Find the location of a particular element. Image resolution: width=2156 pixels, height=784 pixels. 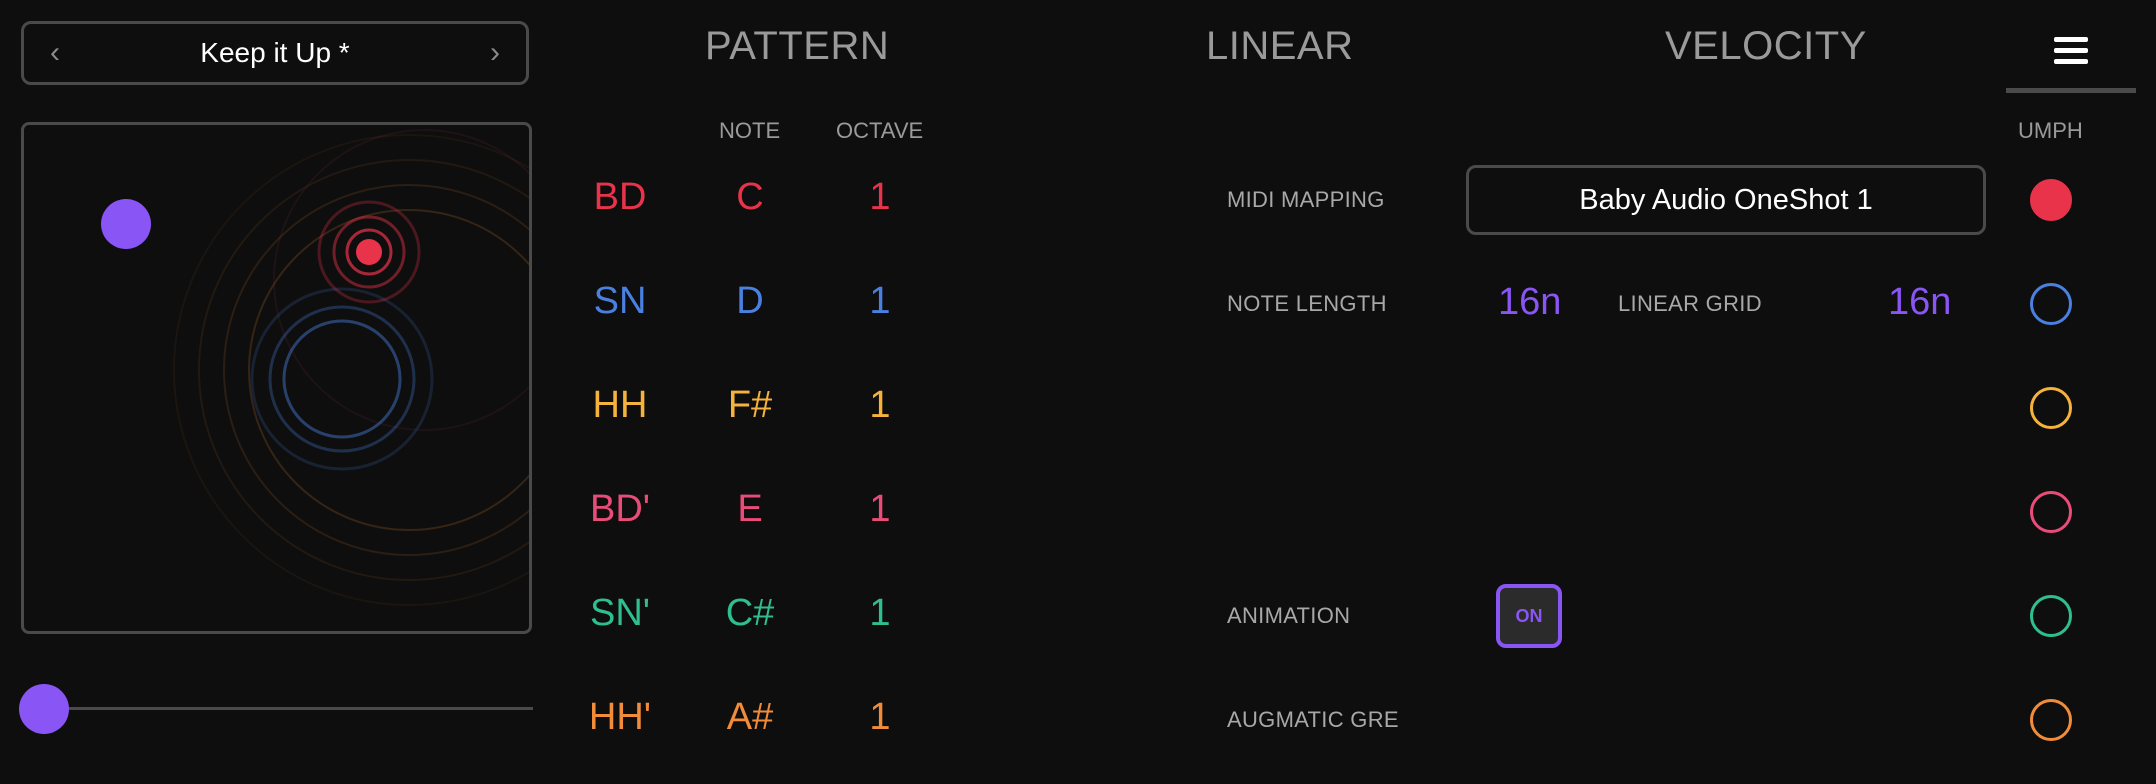

note-value: C# is located at coordinates (750, 613).